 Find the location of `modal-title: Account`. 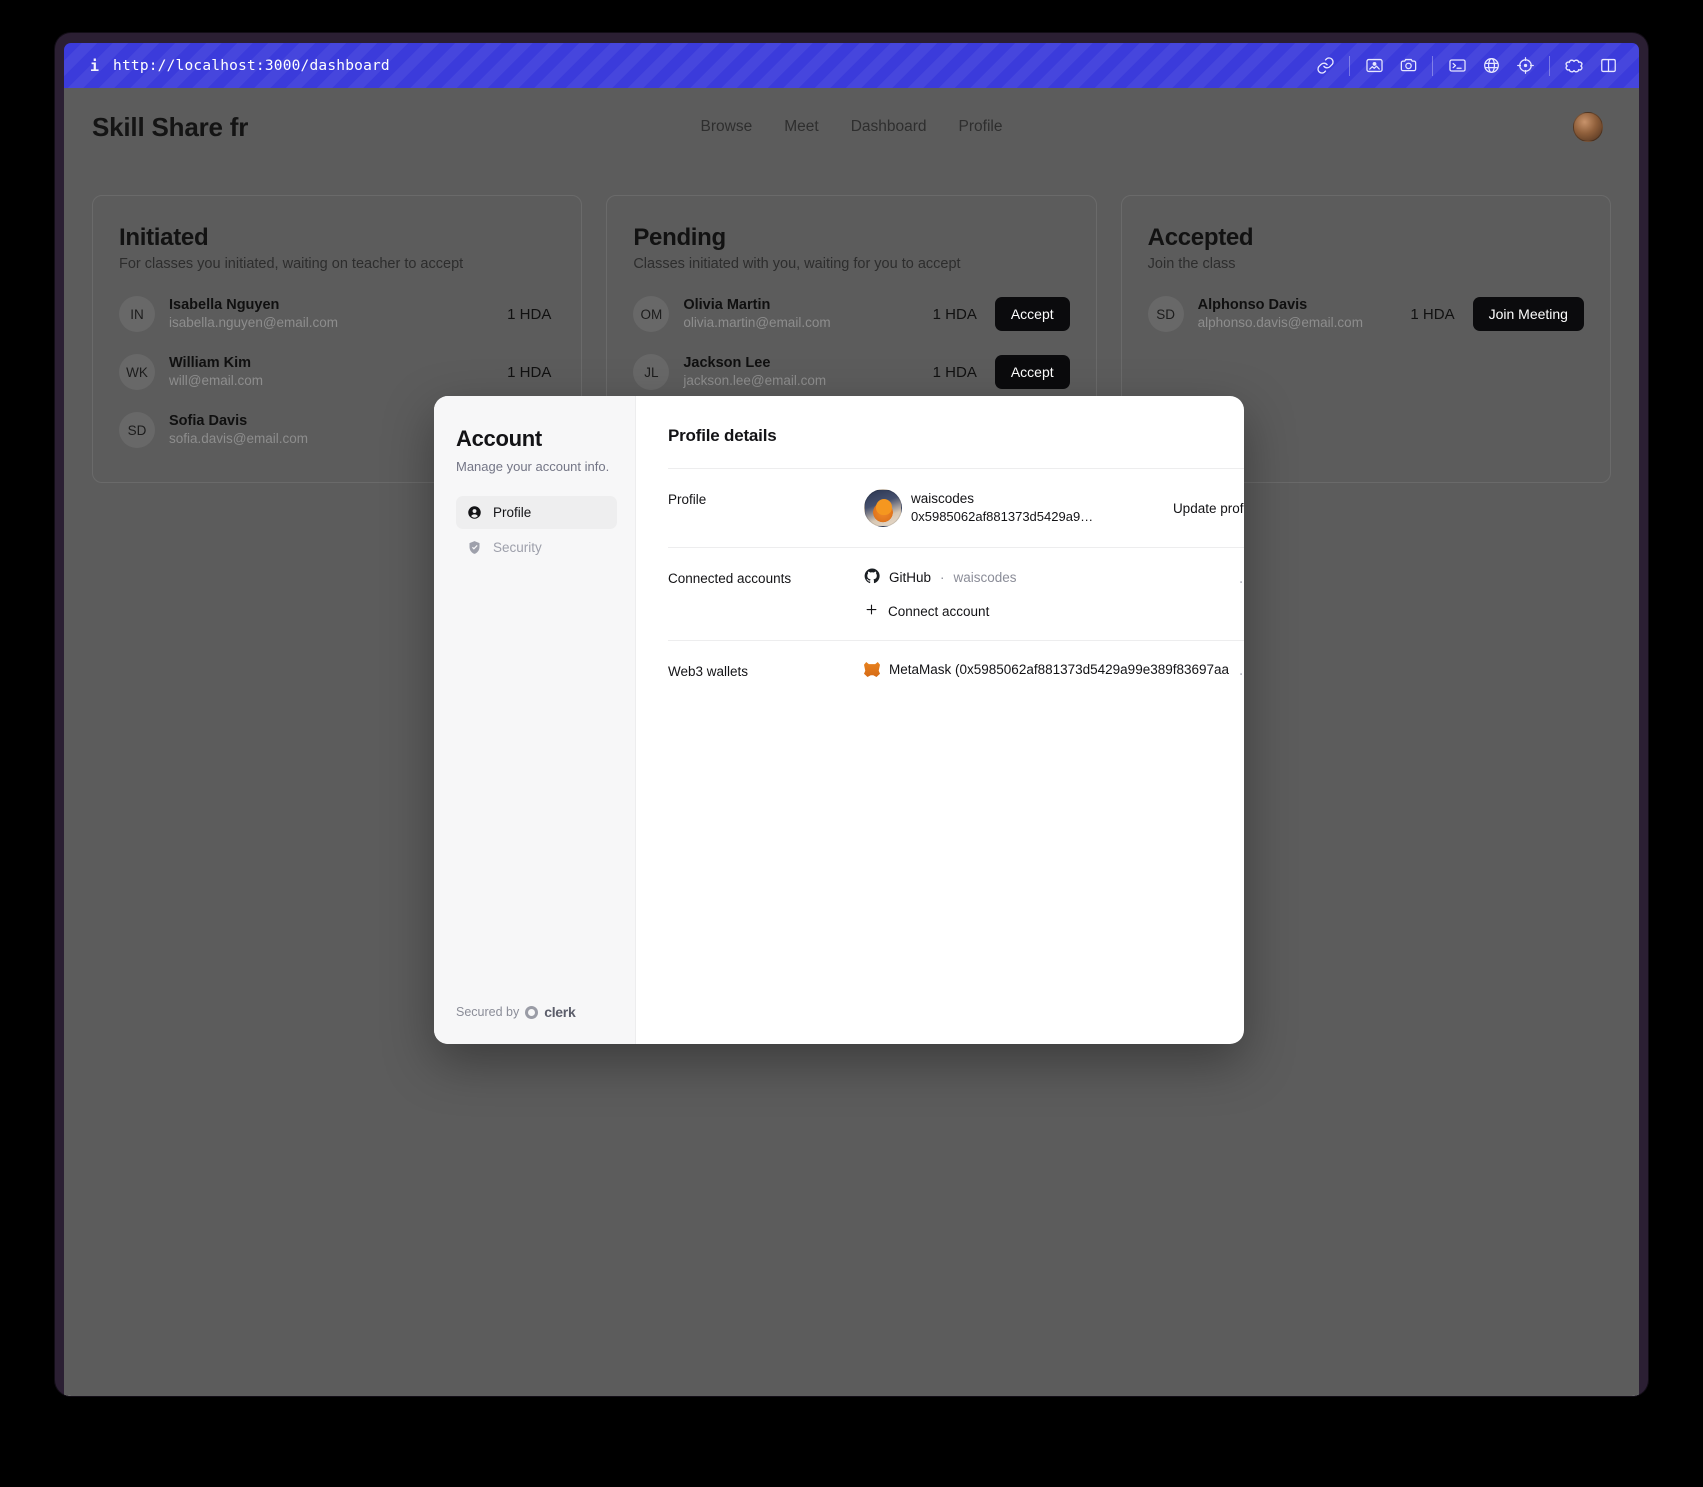

modal-title: Account is located at coordinates (499, 438).